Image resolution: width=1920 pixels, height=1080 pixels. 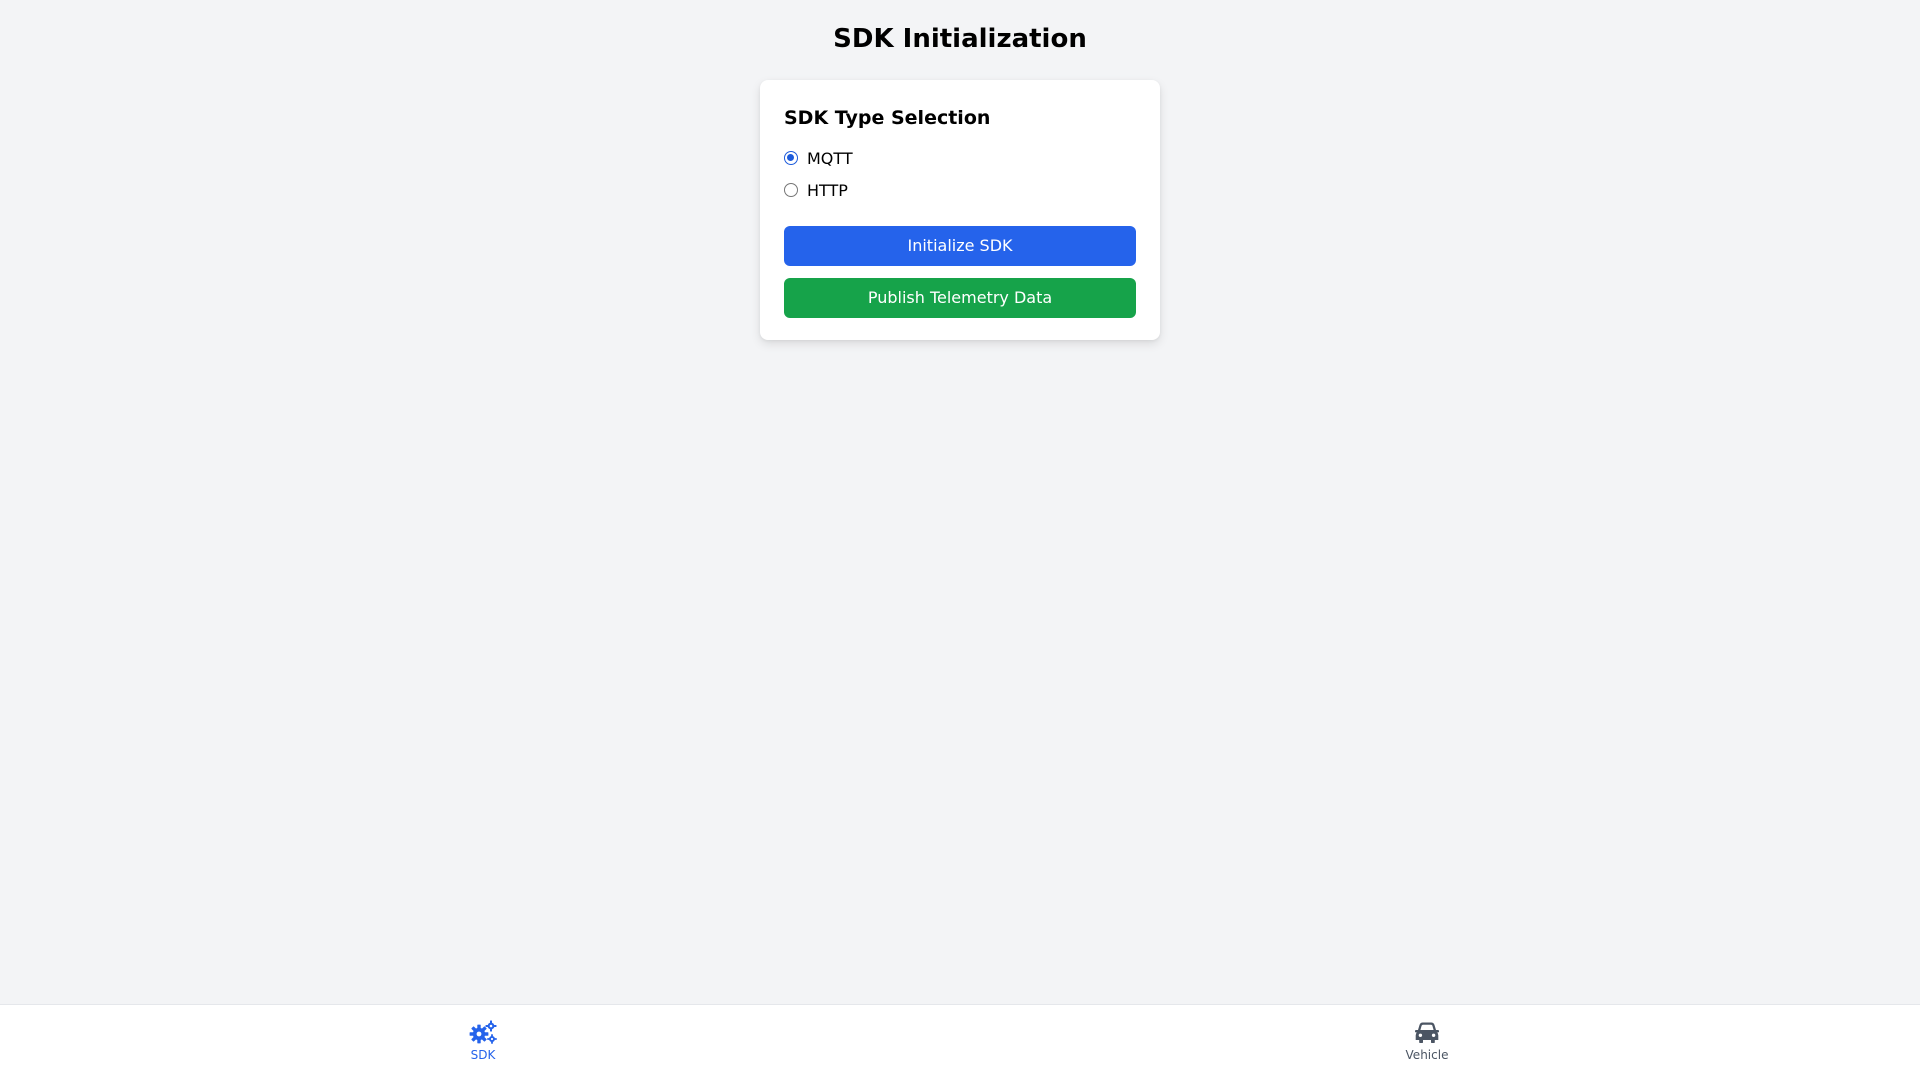 What do you see at coordinates (887, 118) in the screenshot?
I see `card-title: SDK Type Selection` at bounding box center [887, 118].